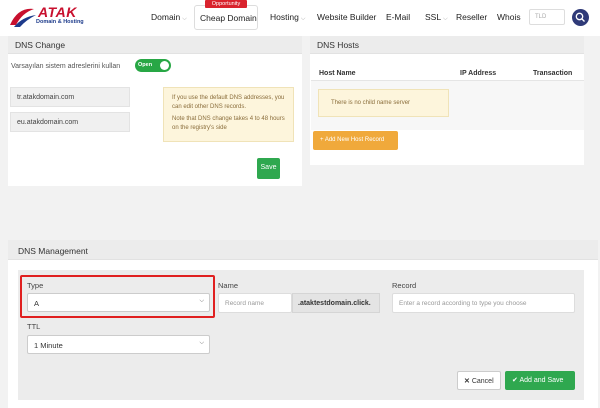 The image size is (600, 408). Describe the element at coordinates (117, 296) in the screenshot. I see `type-highlight-box` at that location.